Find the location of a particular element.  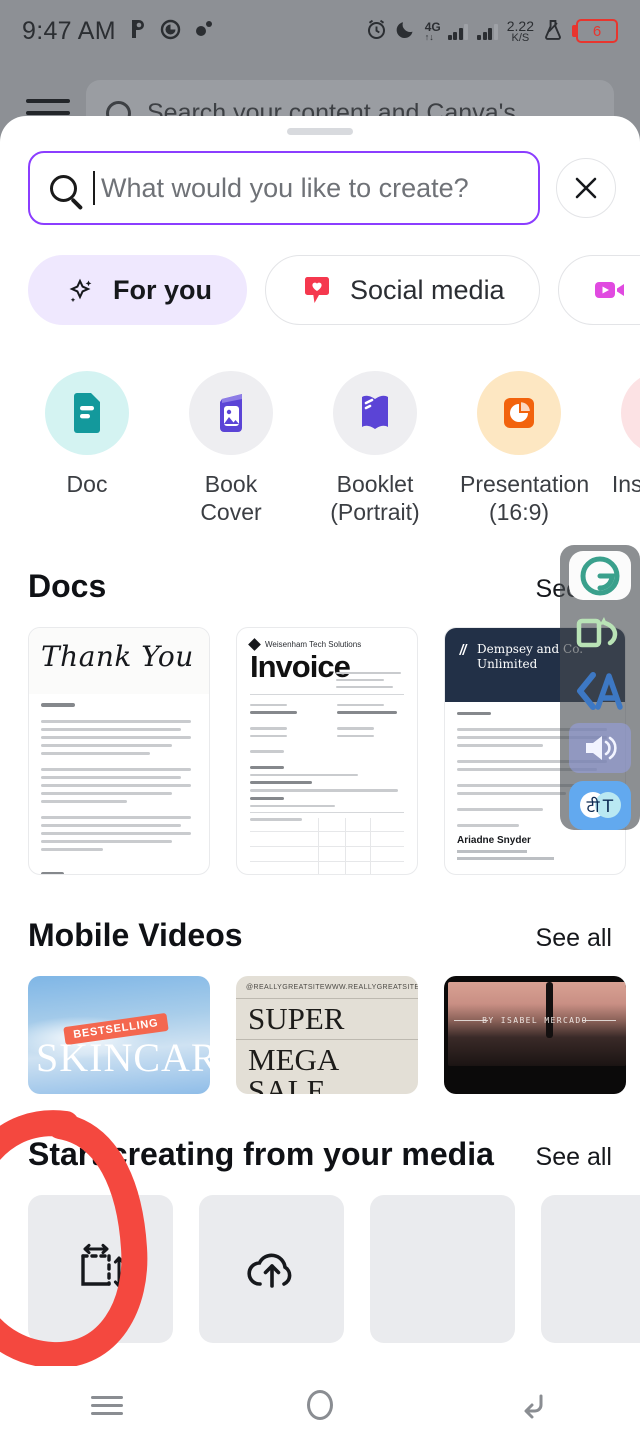

upload-media-slot is located at coordinates (271, 1269).